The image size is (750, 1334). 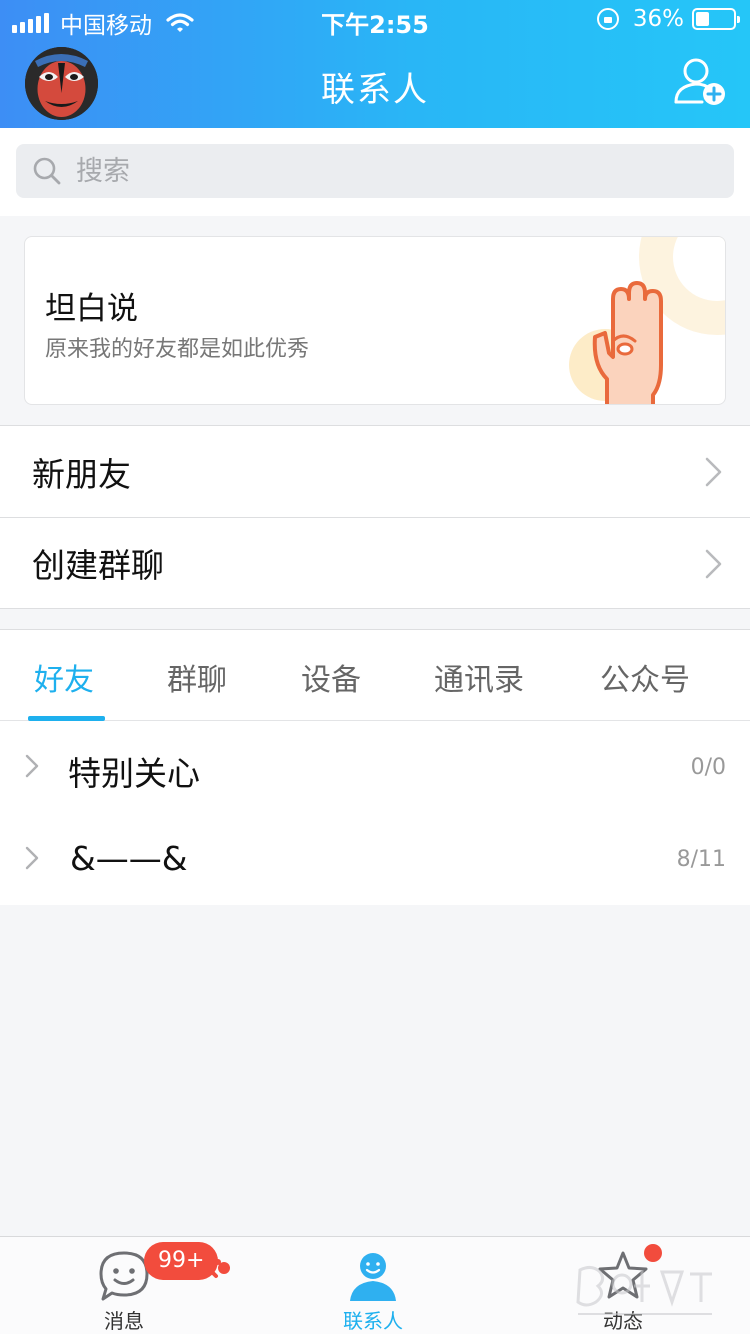 I want to click on search-box, so click(x=375, y=171).